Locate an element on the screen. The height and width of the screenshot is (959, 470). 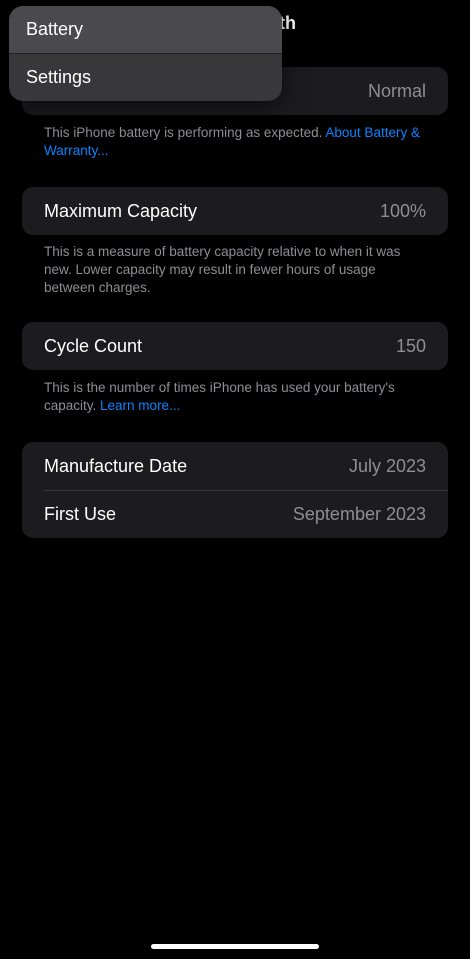
max-capacity-group: Maximum Capacity 100% is located at coordinates (235, 211).